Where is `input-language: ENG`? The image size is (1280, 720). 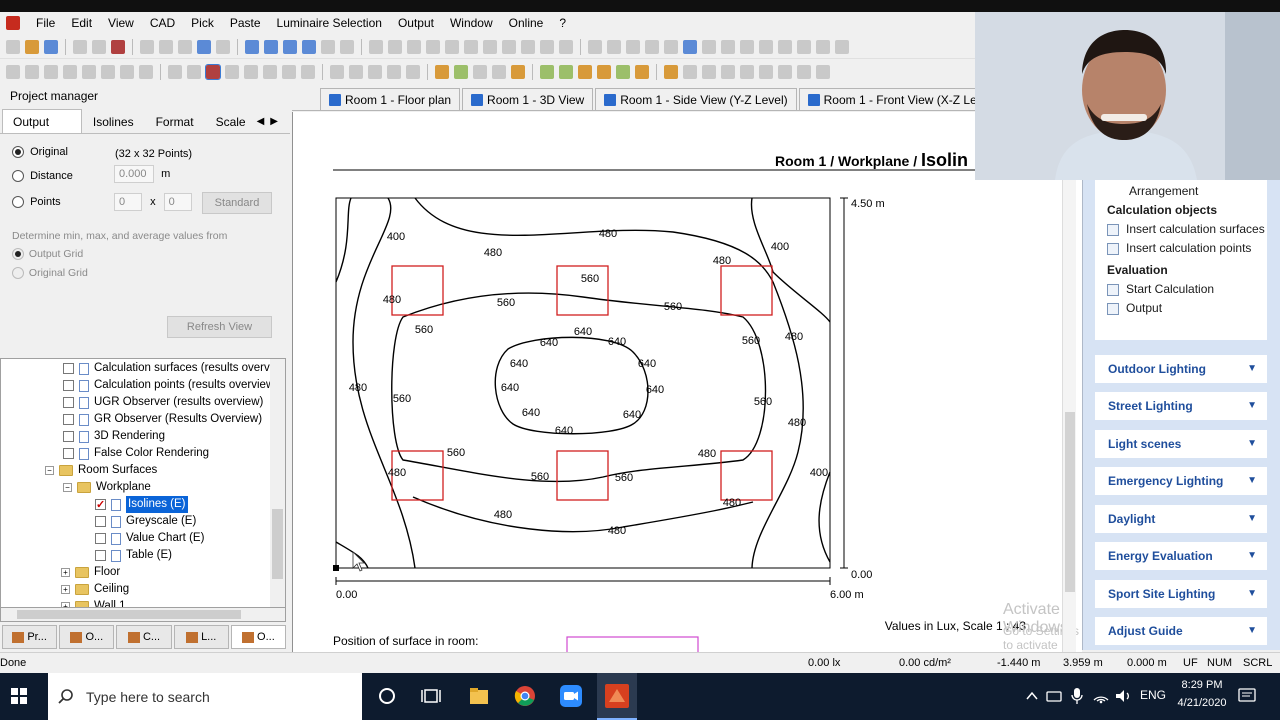 input-language: ENG is located at coordinates (1153, 695).